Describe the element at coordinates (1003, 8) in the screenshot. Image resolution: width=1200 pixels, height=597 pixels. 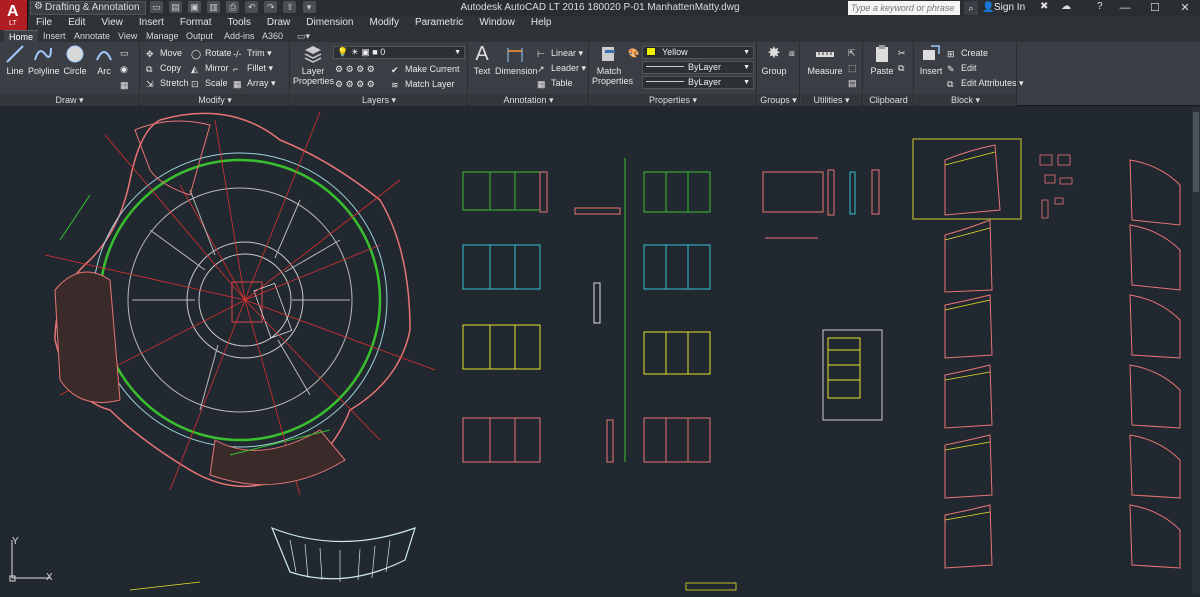
I see `sign-in-button: 👤 Sign In` at that location.